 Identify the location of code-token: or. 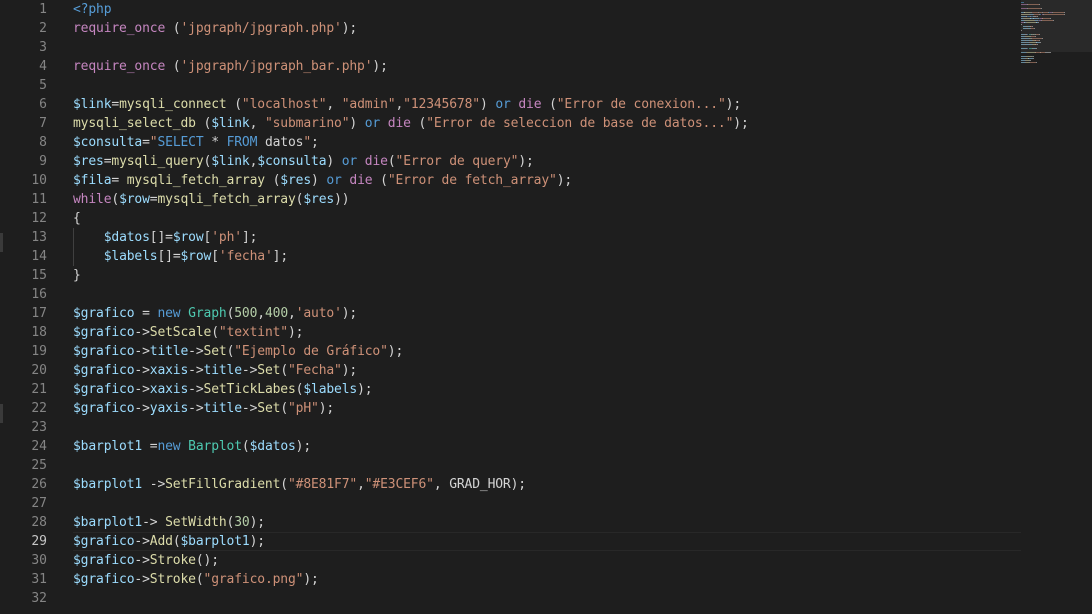
(334, 180).